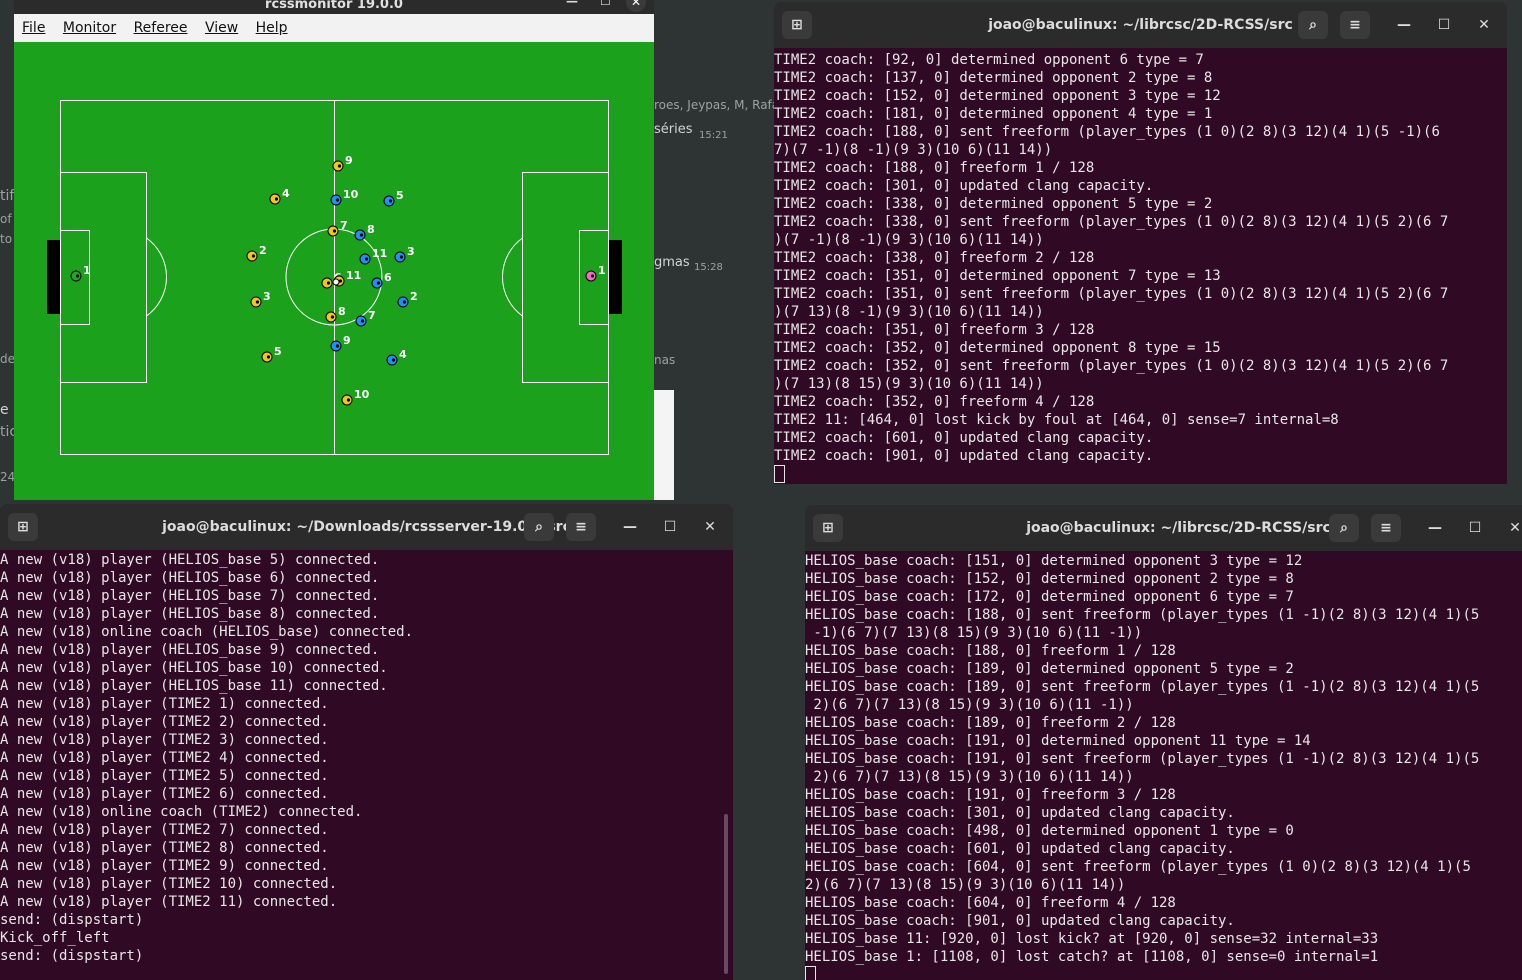 The width and height of the screenshot is (1522, 980). Describe the element at coordinates (934, 168) in the screenshot. I see `terminal-line: TIME2 coach: [188, 0] freeform 1 / 128` at that location.